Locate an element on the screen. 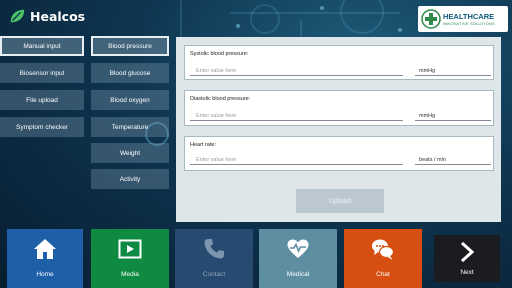  submenu-blood-oxygen: Blood oxygen is located at coordinates (130, 100).